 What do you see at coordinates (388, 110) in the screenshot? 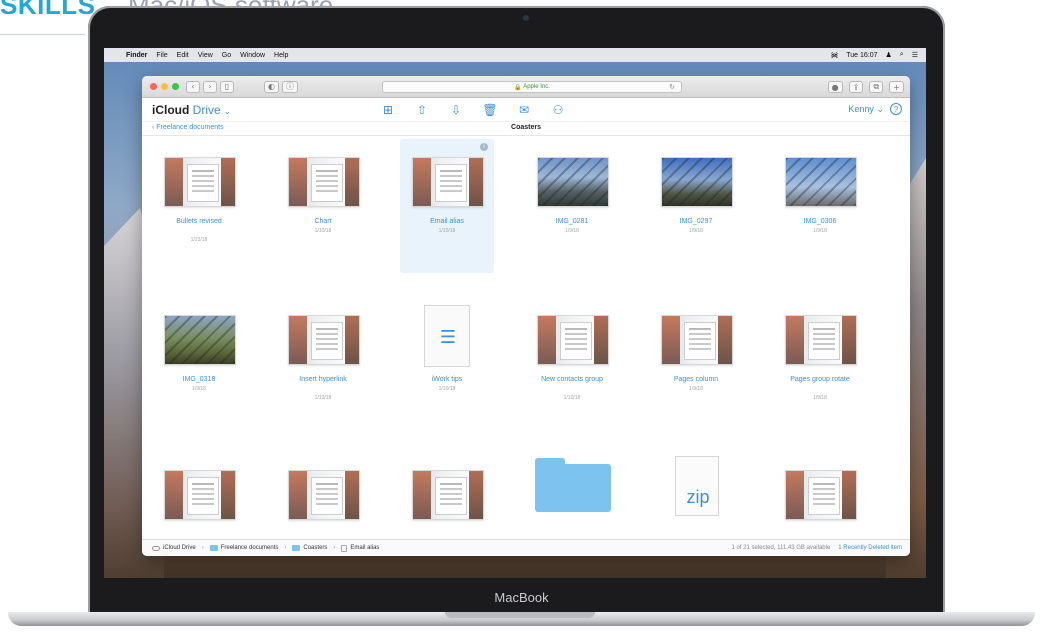
I see `new-folder-icon: ⊞` at bounding box center [388, 110].